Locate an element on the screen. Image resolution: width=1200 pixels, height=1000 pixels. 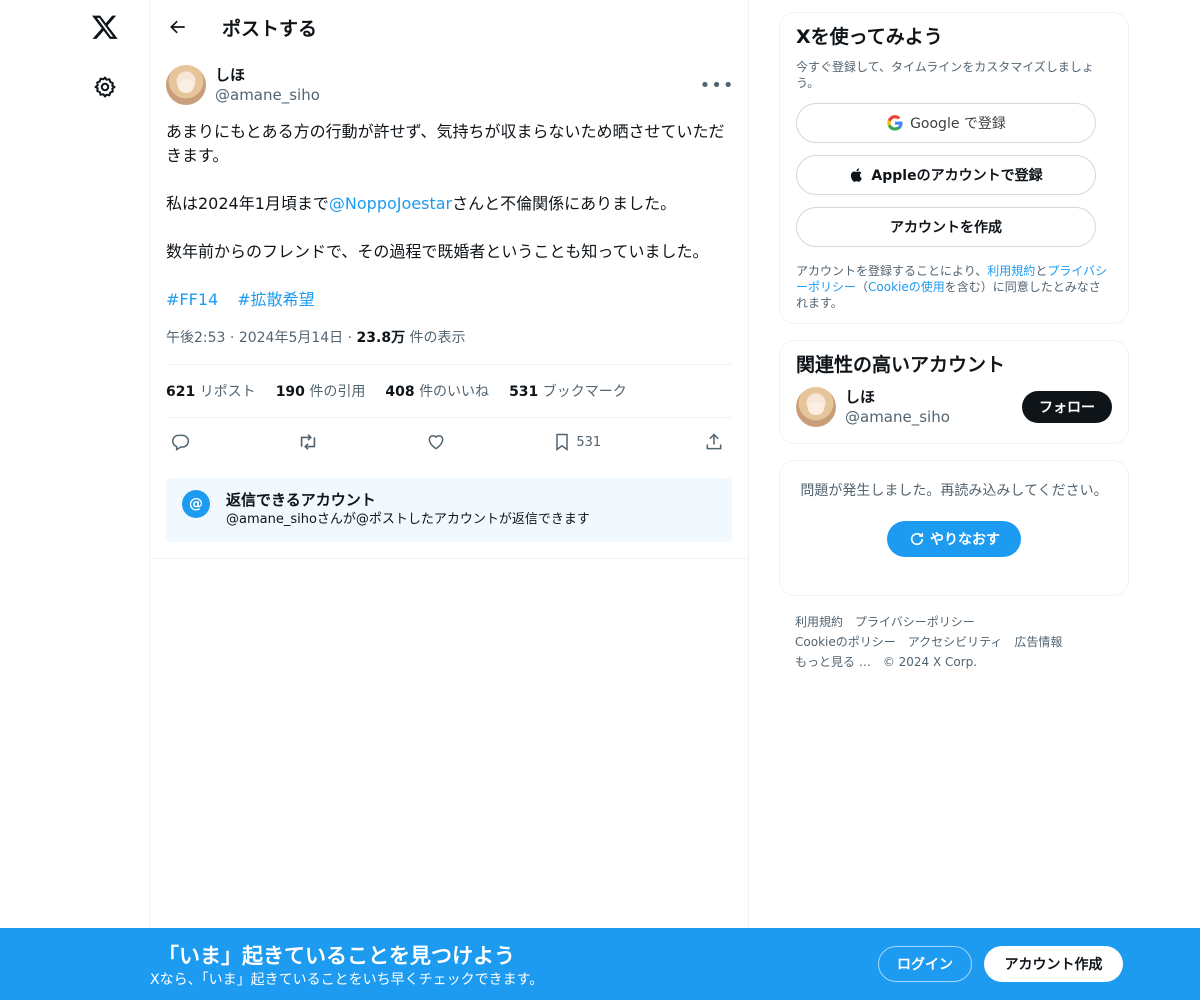
mention-link: @NoppoJoestar is located at coordinates (390, 203).